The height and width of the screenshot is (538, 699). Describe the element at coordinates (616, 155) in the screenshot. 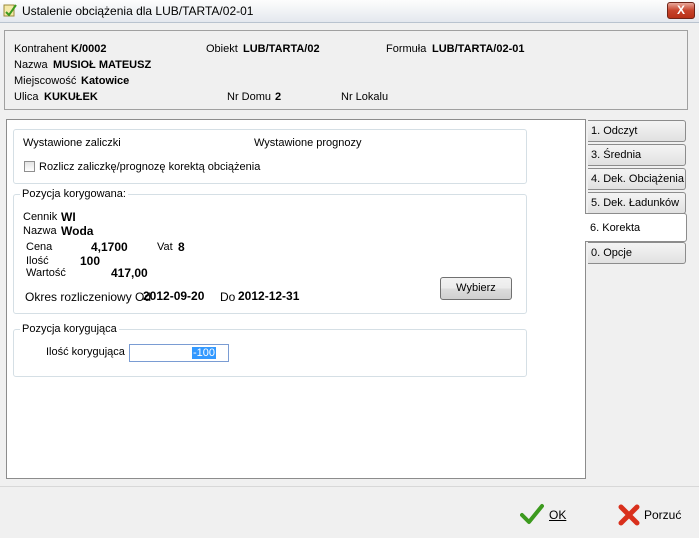

I see `tab-label: 3. Średnia` at that location.